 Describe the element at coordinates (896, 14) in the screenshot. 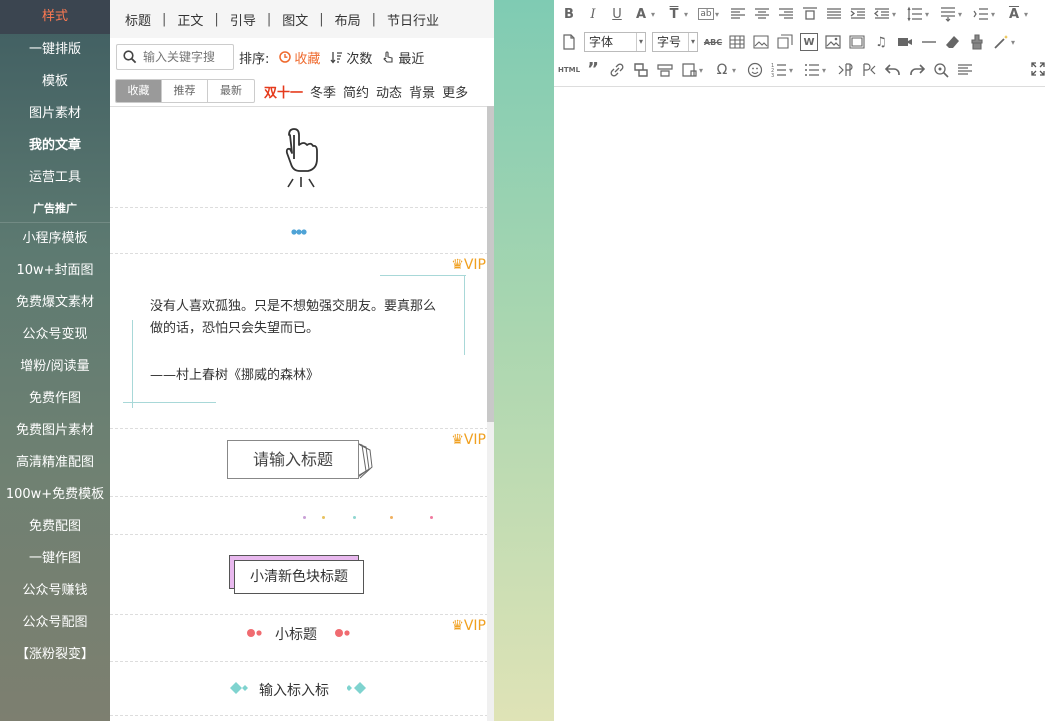

I see `outdent-dropdown-icon: ▾` at that location.